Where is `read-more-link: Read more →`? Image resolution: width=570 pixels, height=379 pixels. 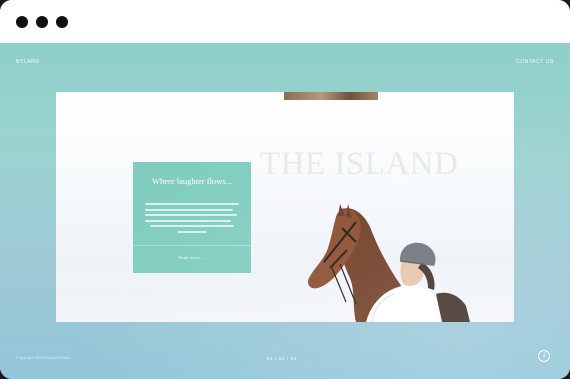
read-more-link: Read more → is located at coordinates (192, 258).